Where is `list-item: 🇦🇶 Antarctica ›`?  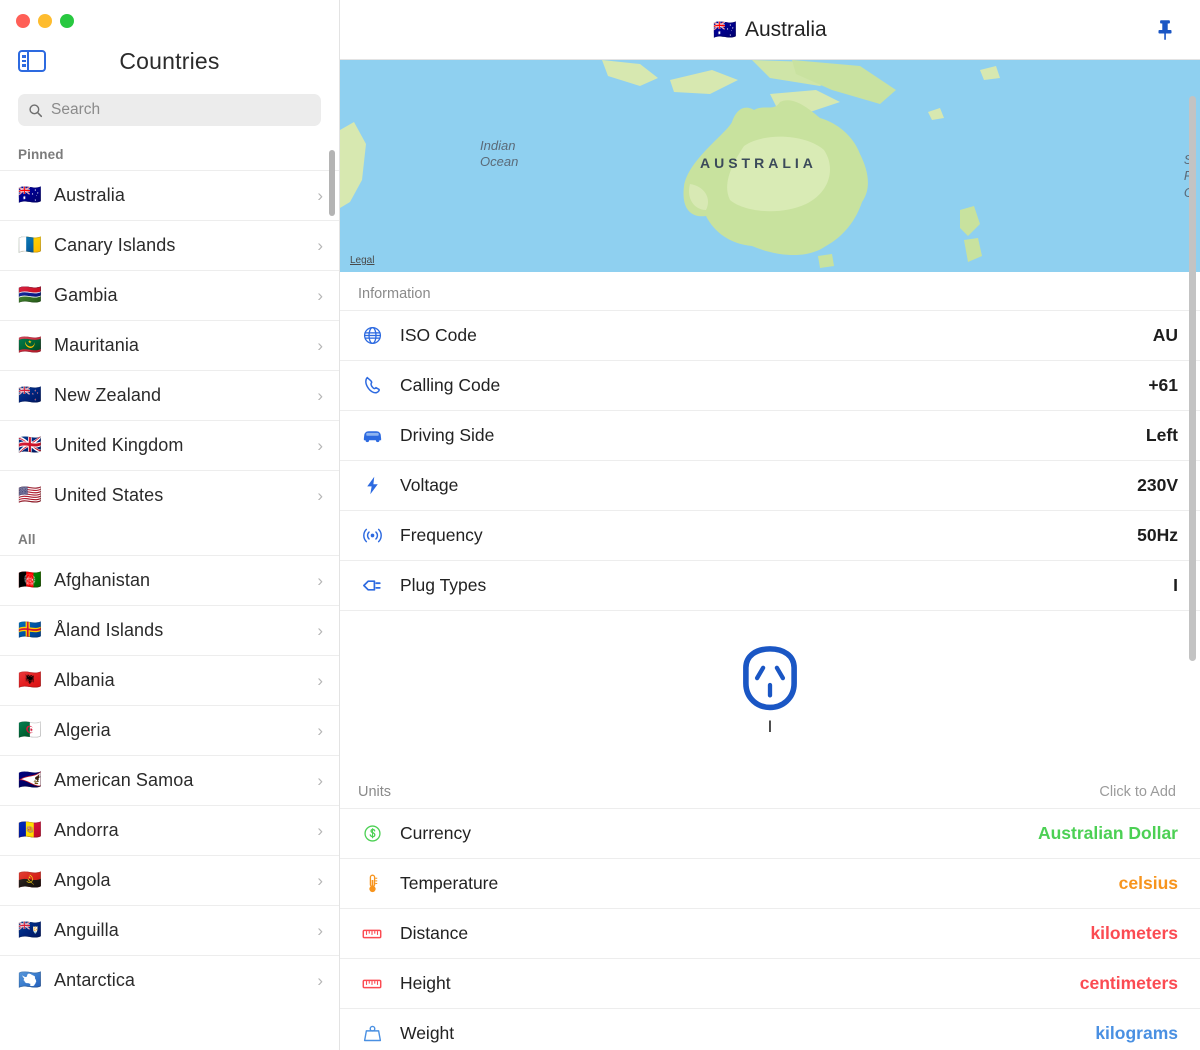 list-item: 🇦🇶 Antarctica › is located at coordinates (169, 980).